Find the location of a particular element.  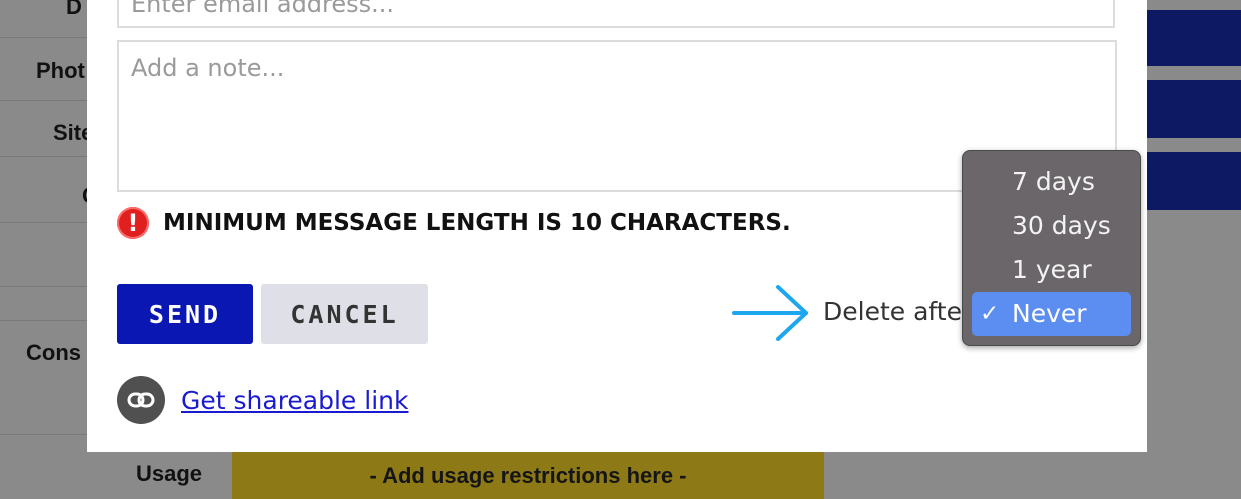

delete-after-dropdown-menu: 7 days 30 days 1 year ✓ Never is located at coordinates (1051, 248).